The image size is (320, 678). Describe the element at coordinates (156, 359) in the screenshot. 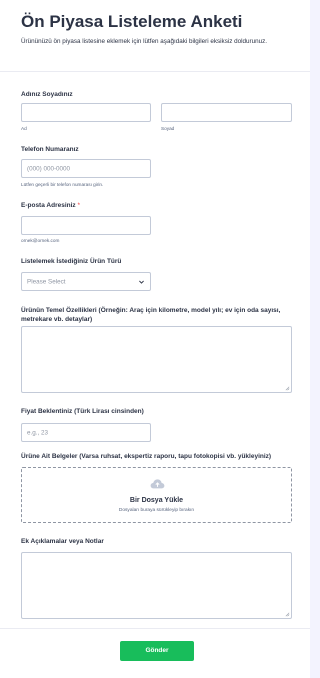

I see `features-textarea` at that location.